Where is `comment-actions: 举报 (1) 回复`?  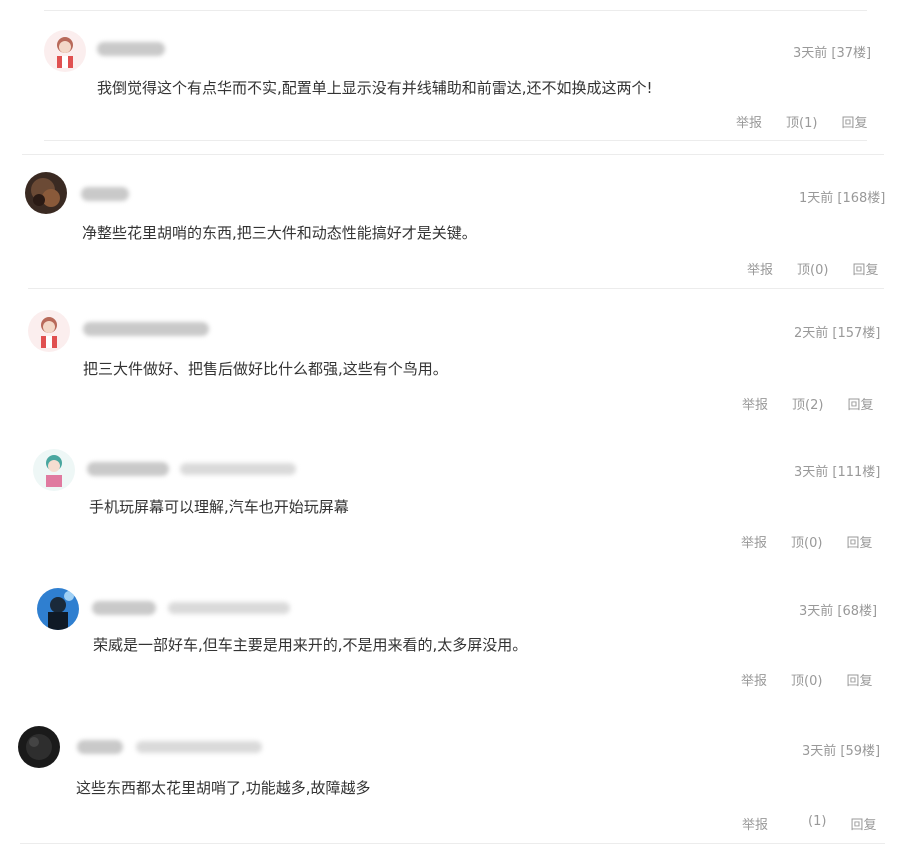 comment-actions: 举报 (1) 回复 is located at coordinates (809, 823).